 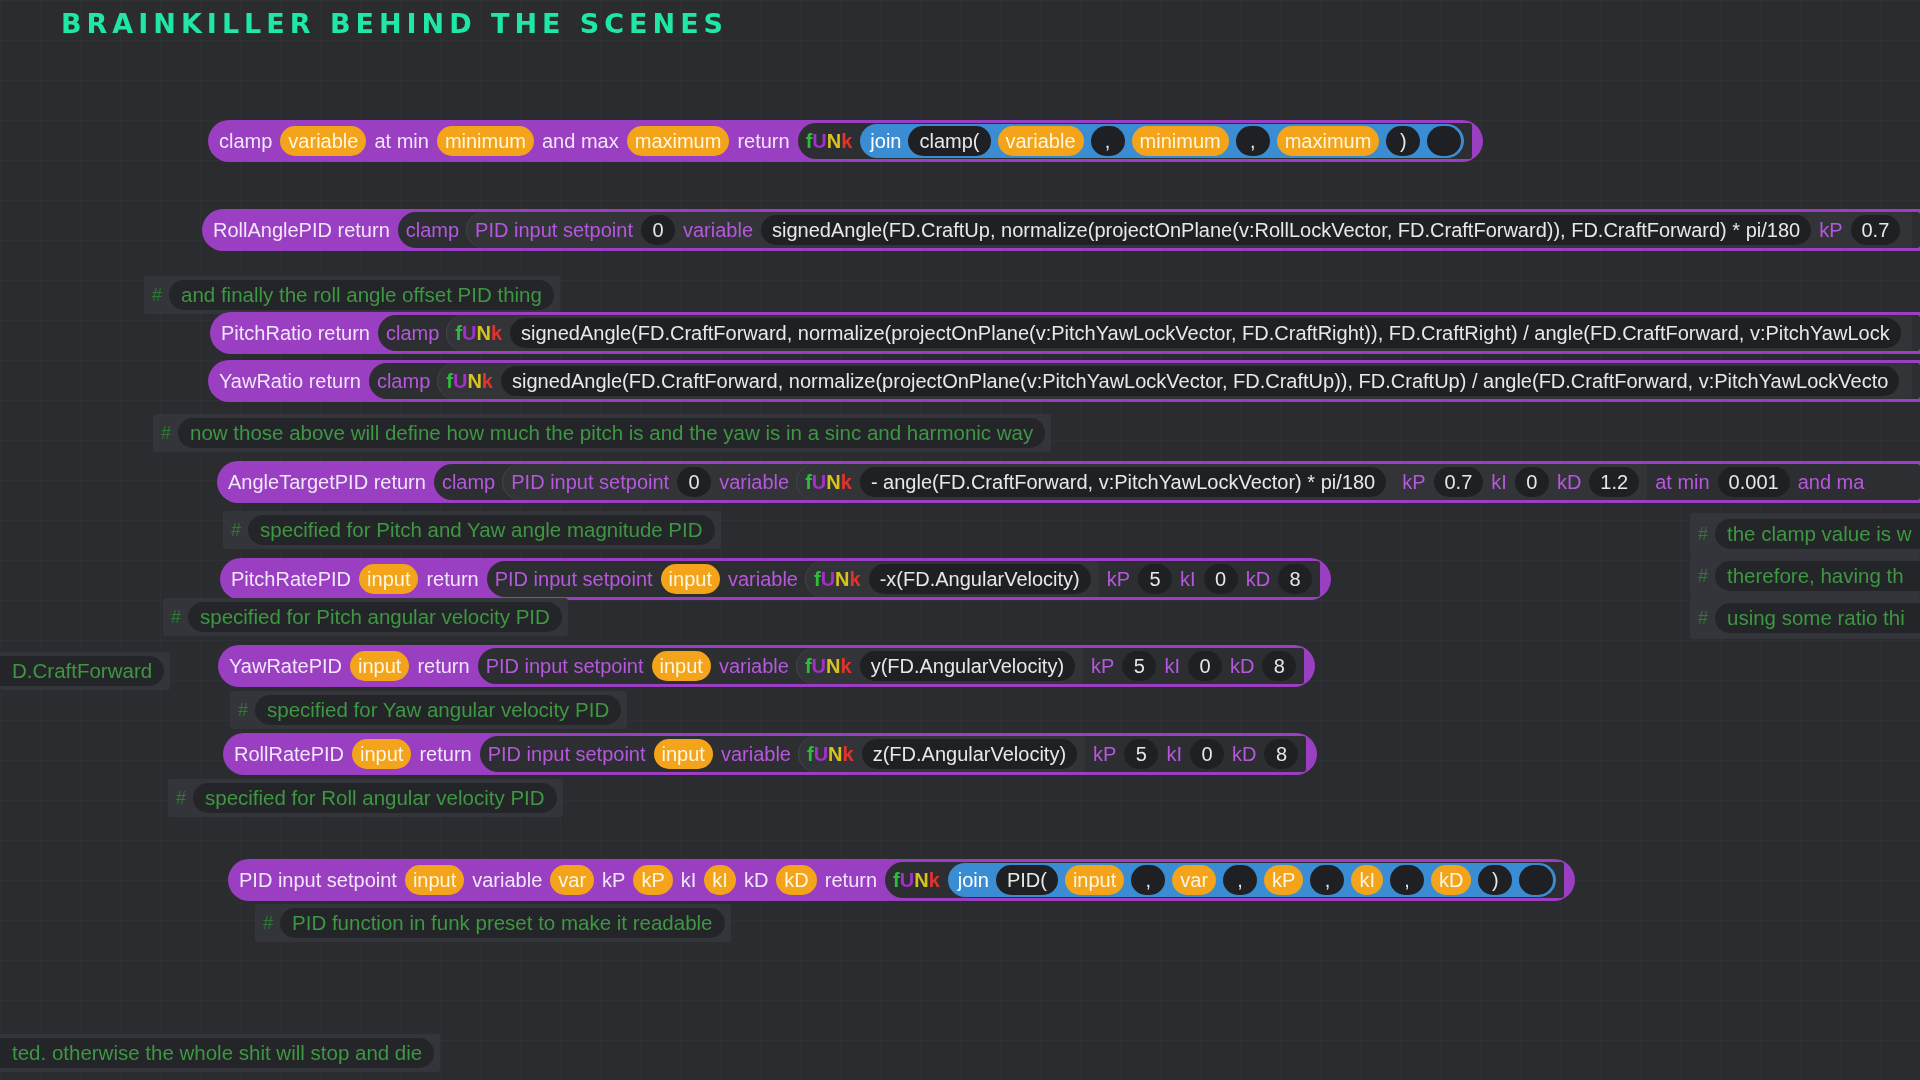 I want to click on reporter-block: fUNk signedAngle(FD.CraftForward, normalize(projectOnPlane(v:PitchYawLockVector, FD.CraftUp)), FD.CraftUp) / angle(FD.CraftForward, v:PitchYawLockVecto, so click(x=1175, y=381).